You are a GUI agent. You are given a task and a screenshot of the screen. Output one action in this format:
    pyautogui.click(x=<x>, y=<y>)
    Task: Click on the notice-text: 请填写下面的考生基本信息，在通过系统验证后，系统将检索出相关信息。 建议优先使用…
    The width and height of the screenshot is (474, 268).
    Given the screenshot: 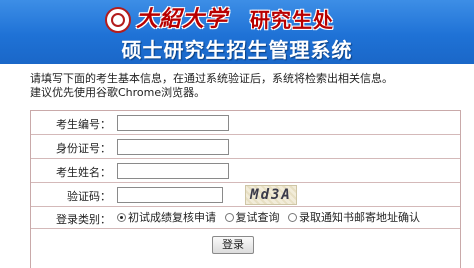 What is the action you would take?
    pyautogui.click(x=245, y=86)
    